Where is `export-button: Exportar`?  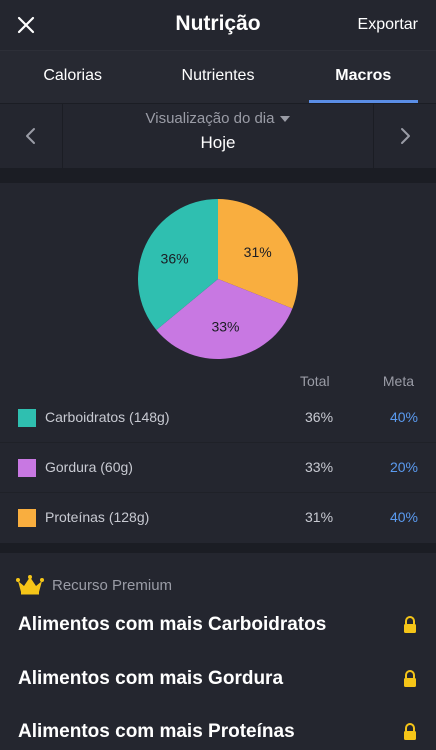
export-button: Exportar is located at coordinates (388, 25).